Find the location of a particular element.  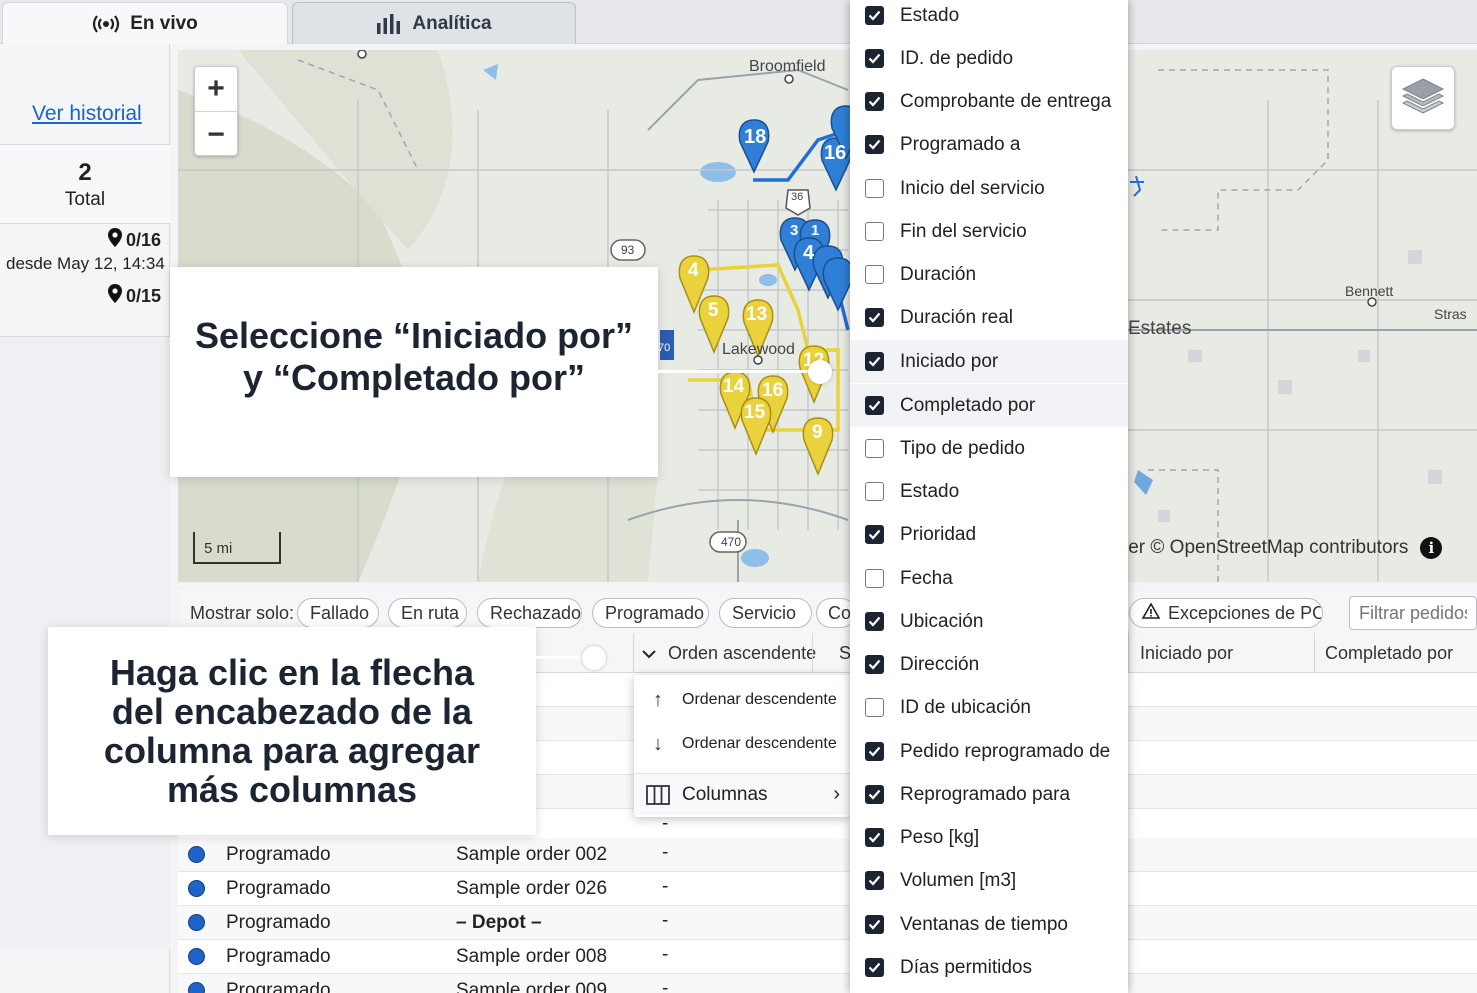

column-option-date: Fecha is located at coordinates (989, 578).